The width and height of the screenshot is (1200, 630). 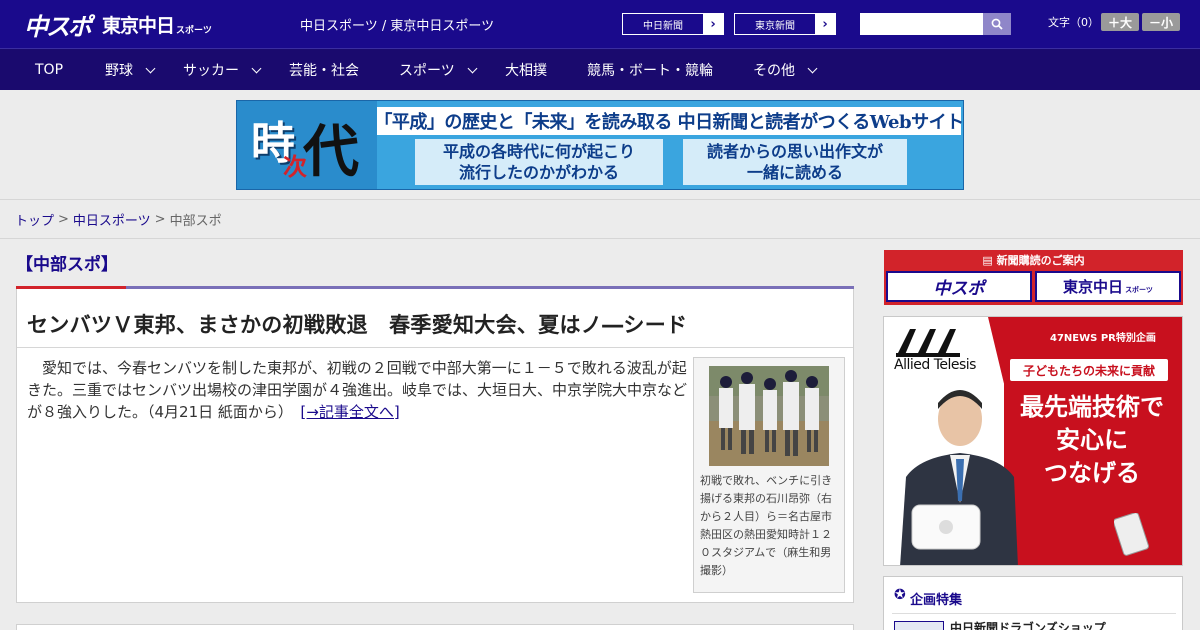 I want to click on banner-box-left-line2: 流行したのかがわかる, so click(x=538, y=172).